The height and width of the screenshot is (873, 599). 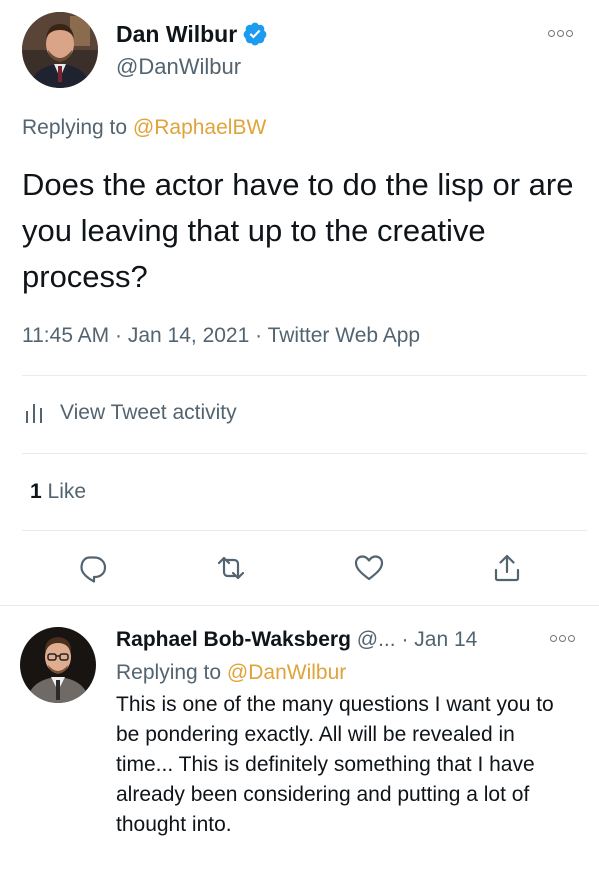 I want to click on likes-count-link: 1 Like, so click(x=58, y=492).